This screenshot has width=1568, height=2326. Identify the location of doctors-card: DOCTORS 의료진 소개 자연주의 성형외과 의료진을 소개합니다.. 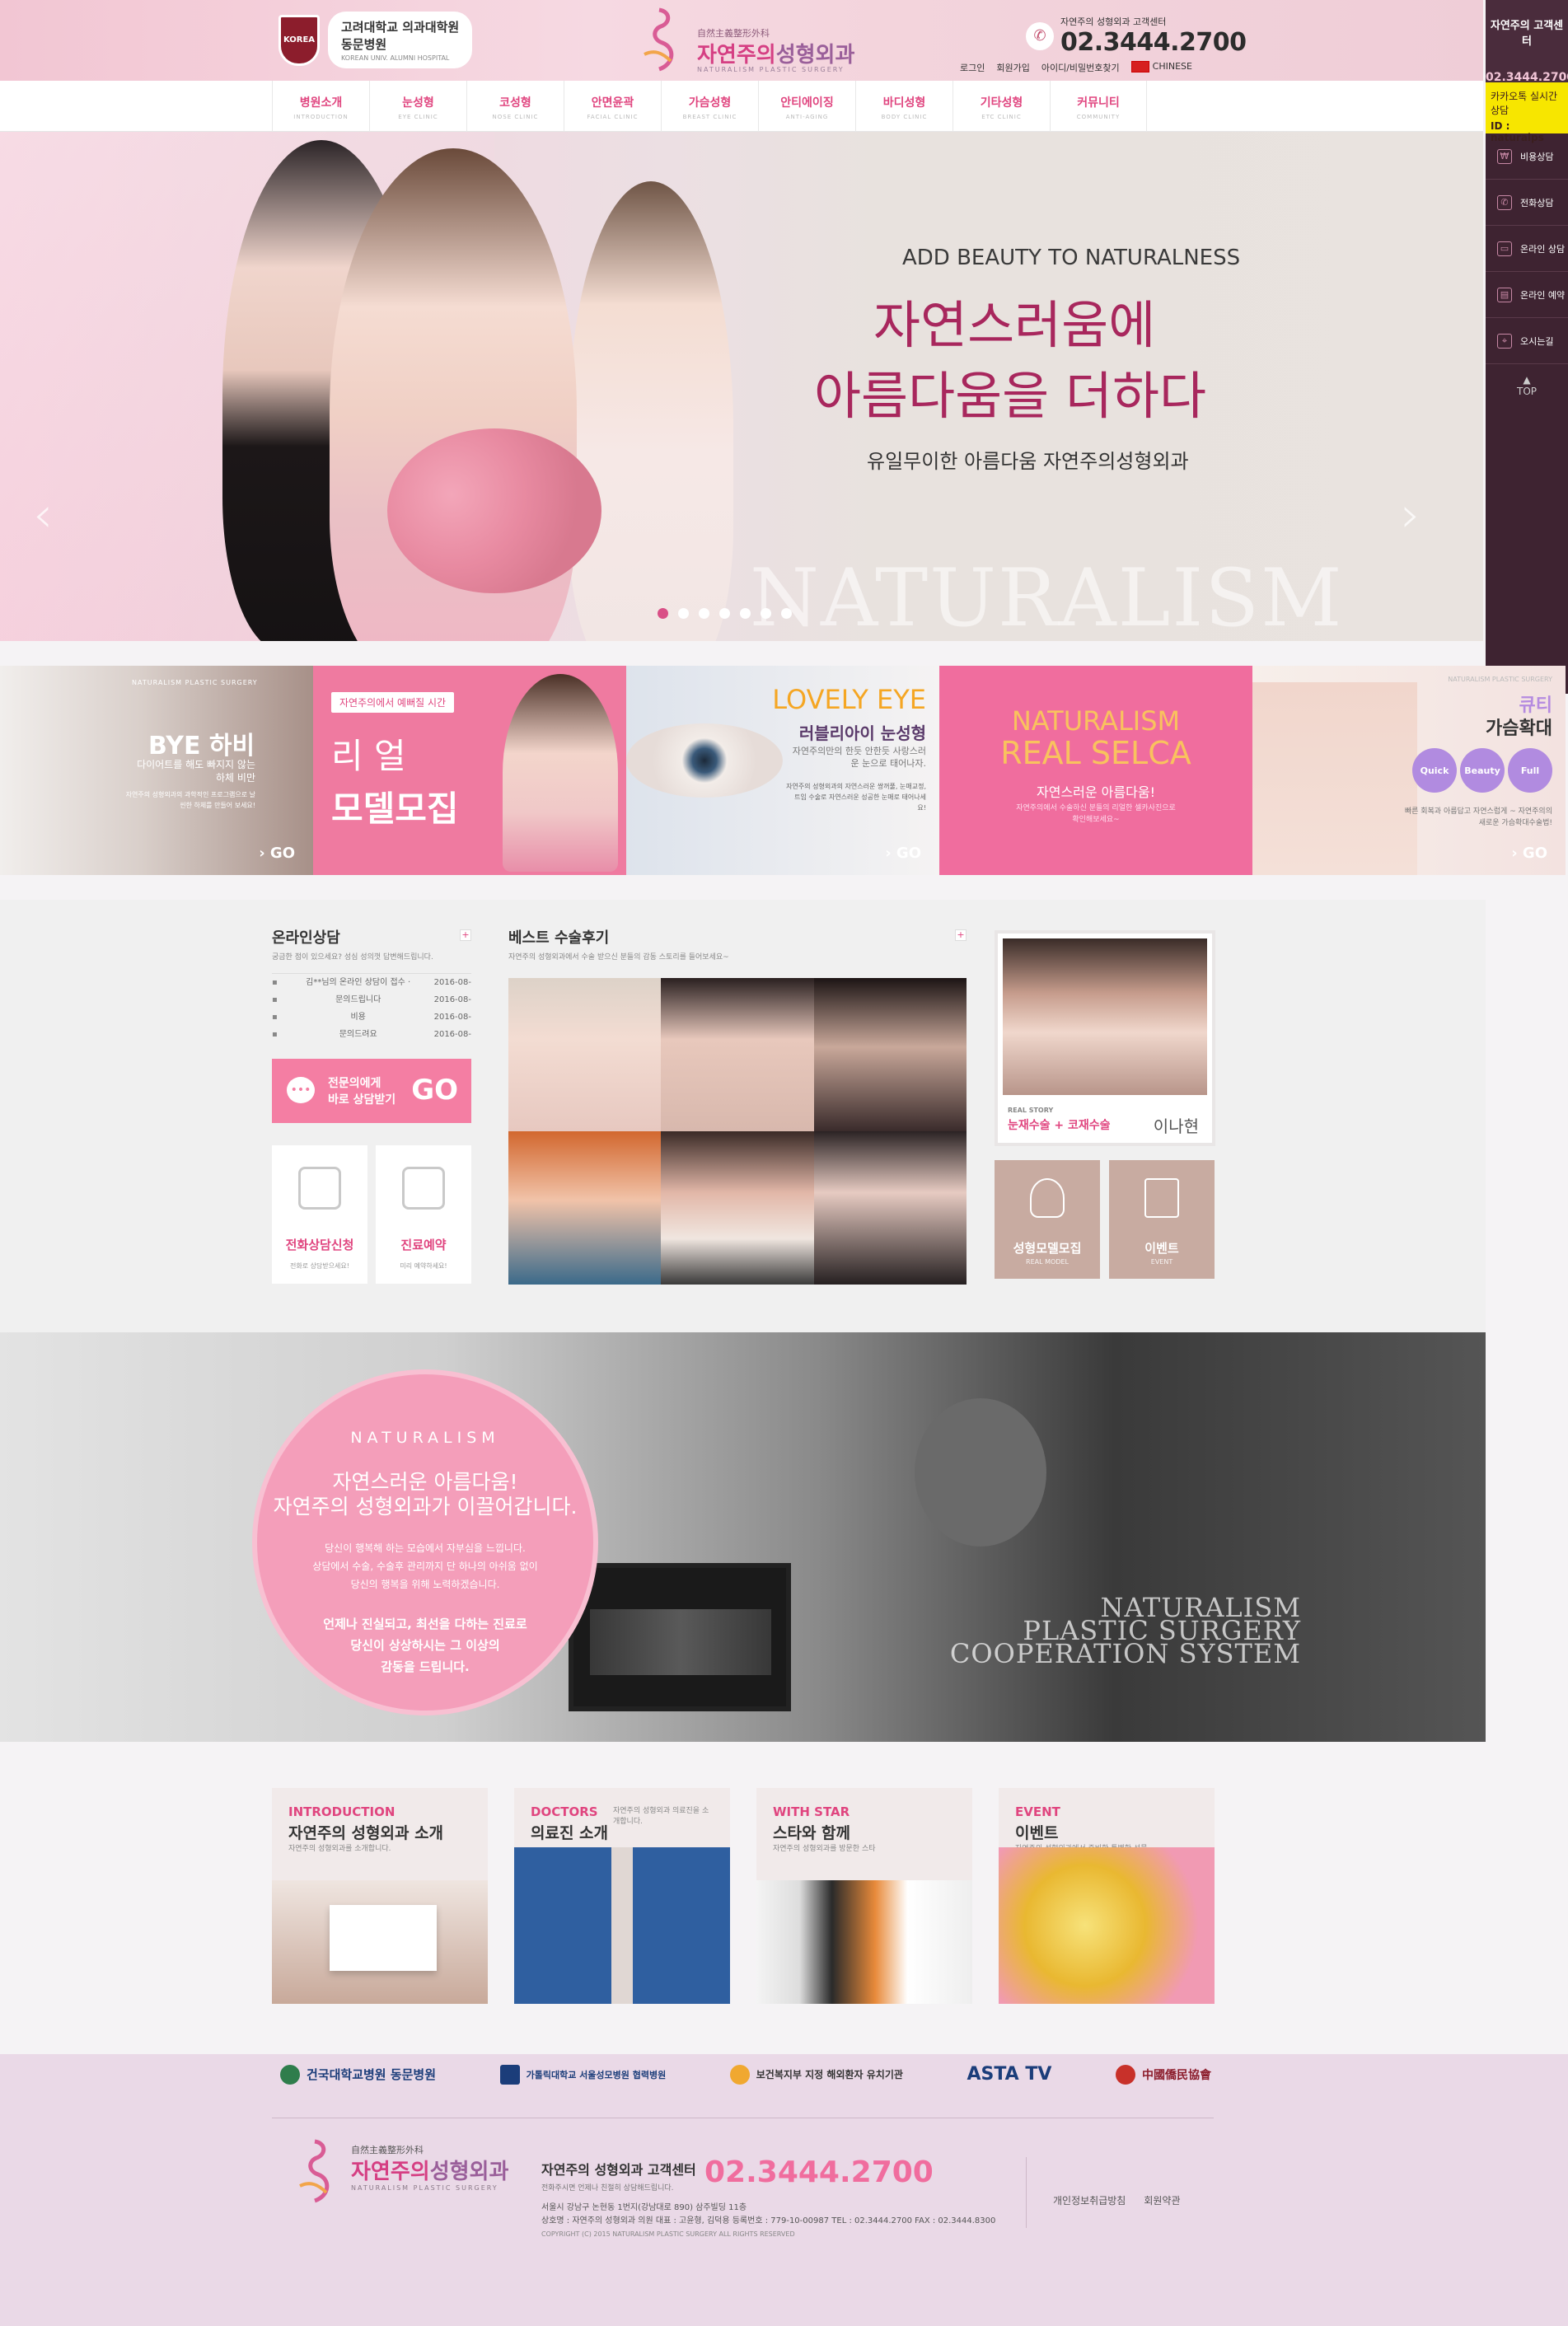
(622, 1896).